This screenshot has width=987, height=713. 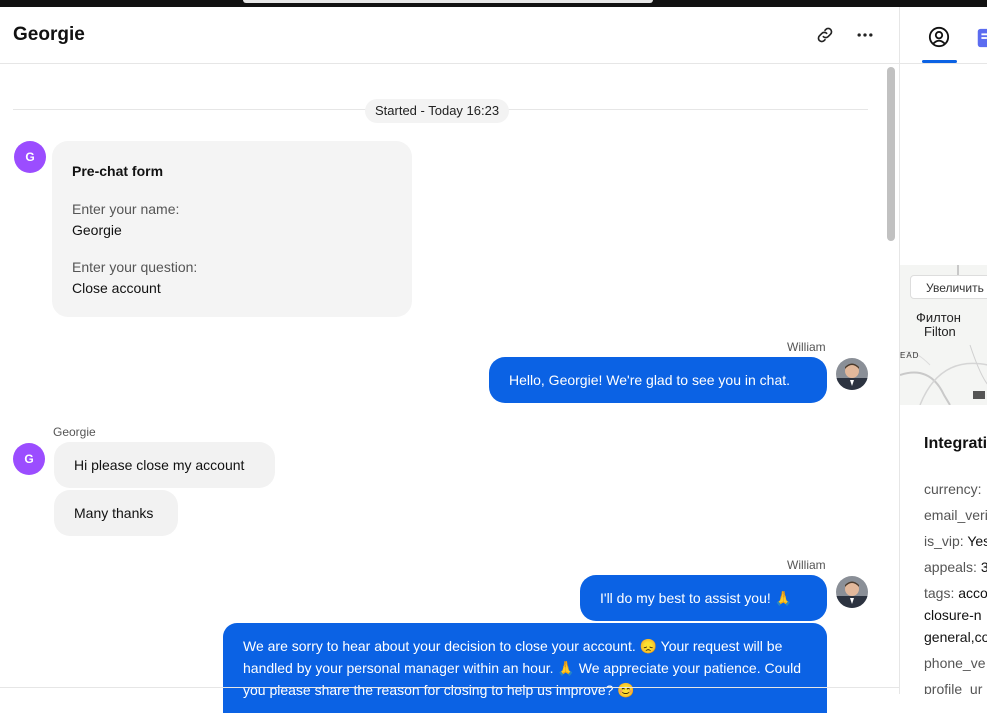 I want to click on integrations-title: Integrations, so click(x=955, y=443).